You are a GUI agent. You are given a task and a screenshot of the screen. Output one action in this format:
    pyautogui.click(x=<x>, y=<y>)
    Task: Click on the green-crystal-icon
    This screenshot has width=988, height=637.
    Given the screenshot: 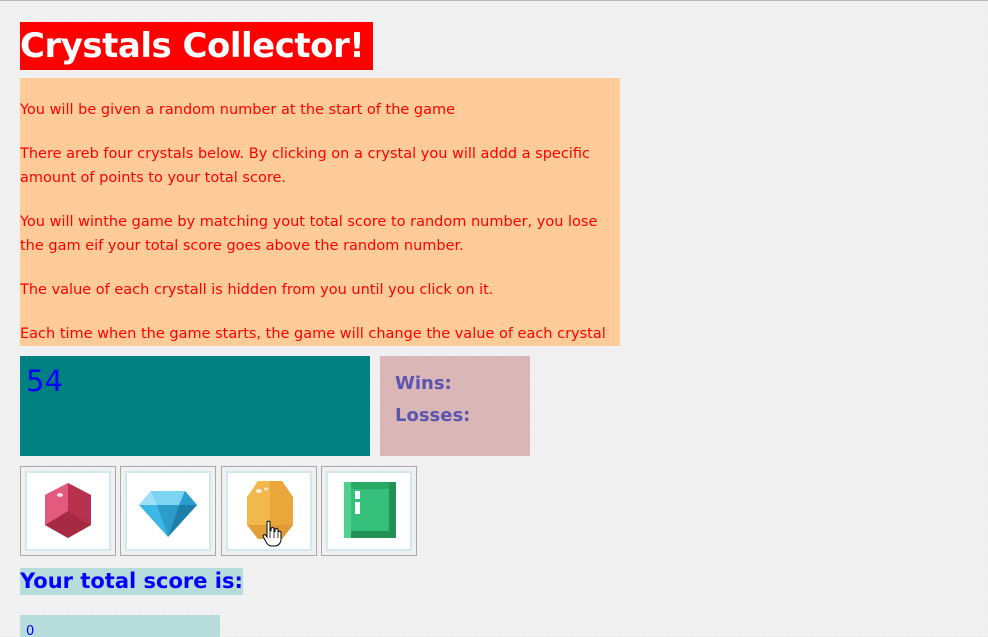 What is the action you would take?
    pyautogui.click(x=370, y=510)
    